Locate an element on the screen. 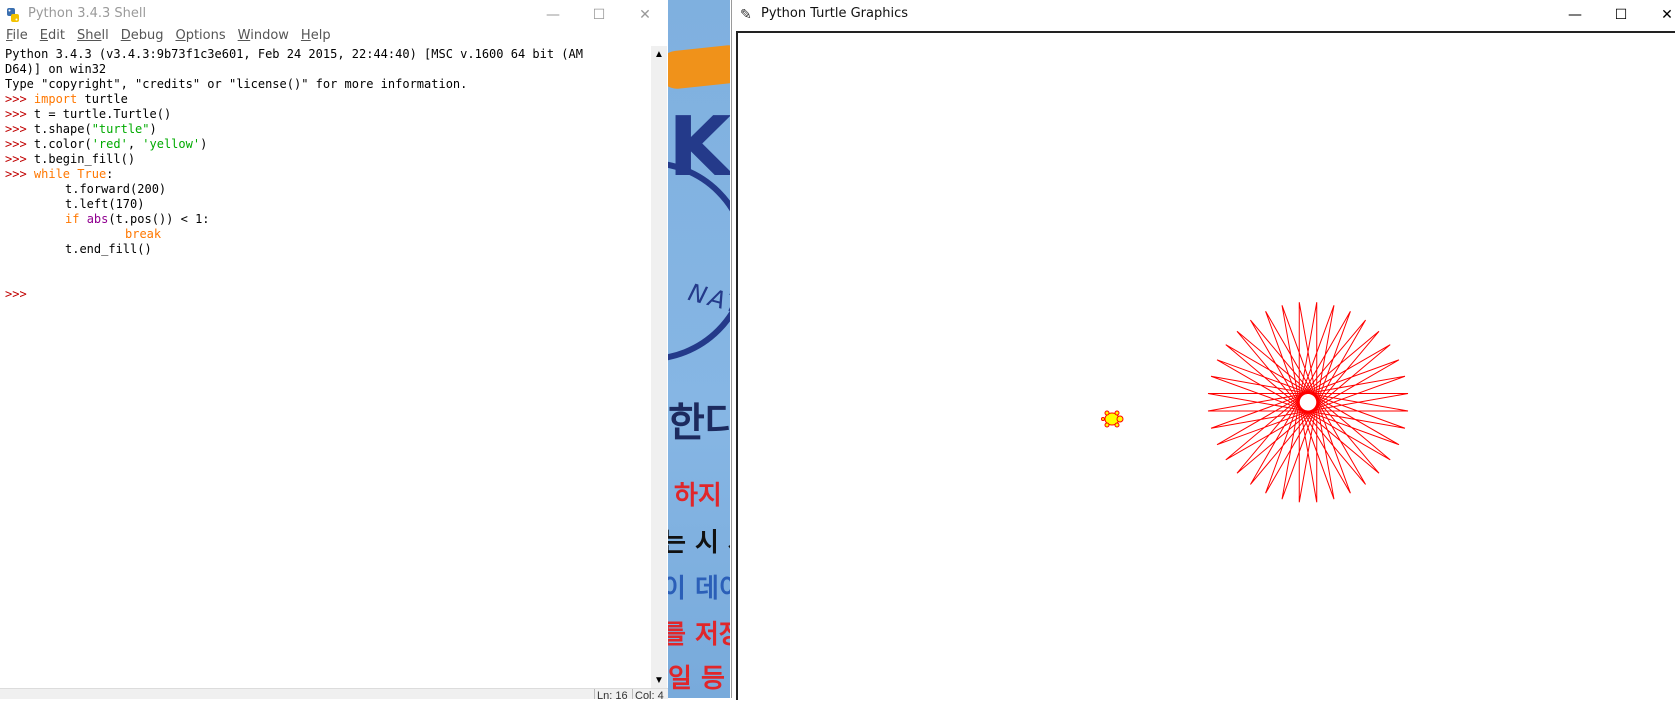 The image size is (1675, 705). poster-text: 는 시 사 is located at coordinates (699, 543).